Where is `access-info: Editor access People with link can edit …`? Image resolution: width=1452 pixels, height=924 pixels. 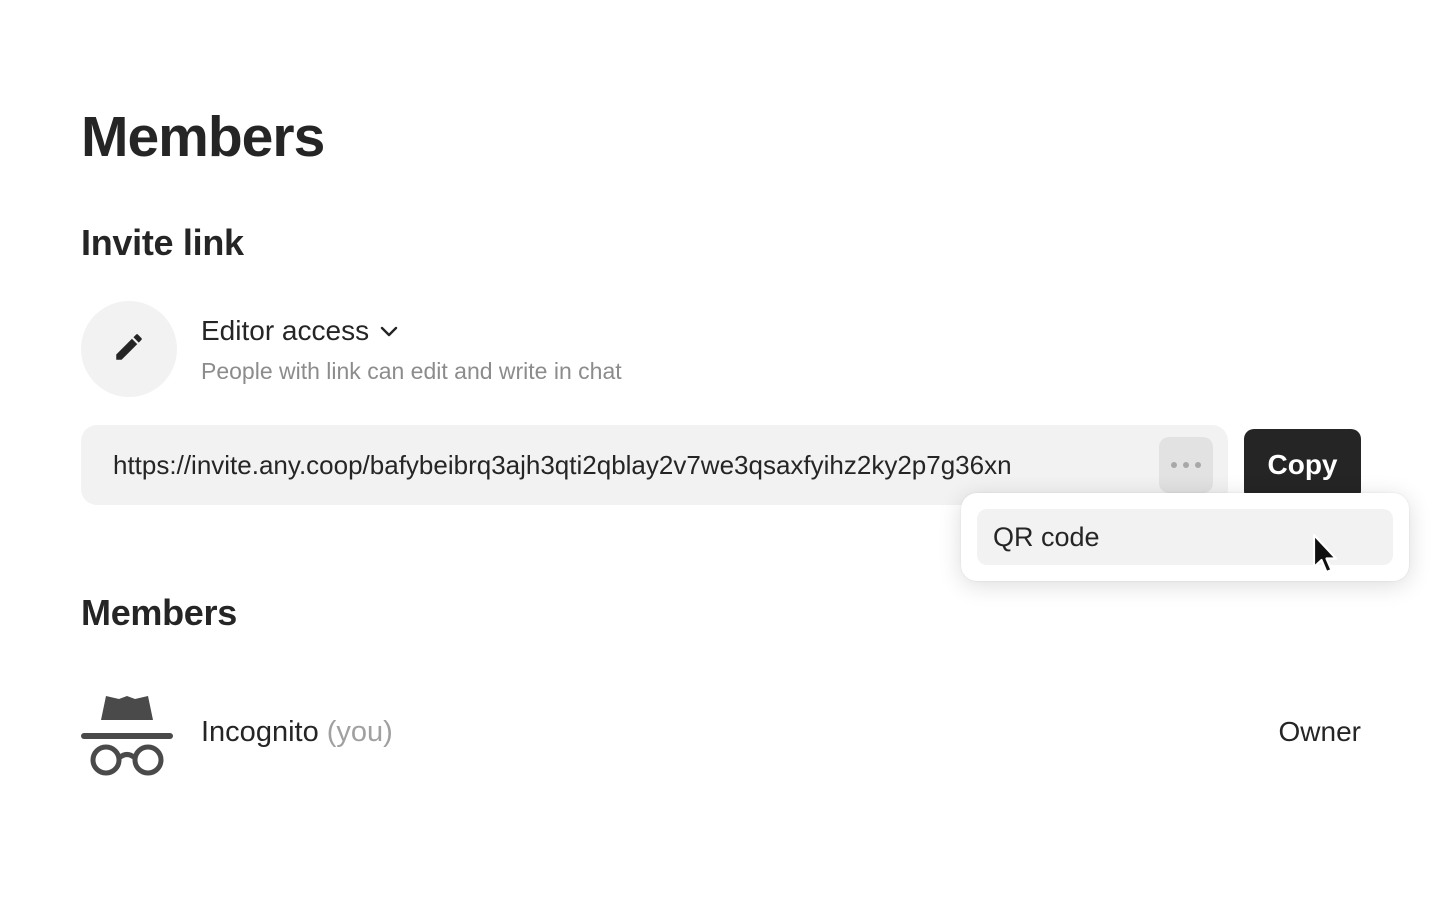 access-info: Editor access People with link can edit … is located at coordinates (411, 349).